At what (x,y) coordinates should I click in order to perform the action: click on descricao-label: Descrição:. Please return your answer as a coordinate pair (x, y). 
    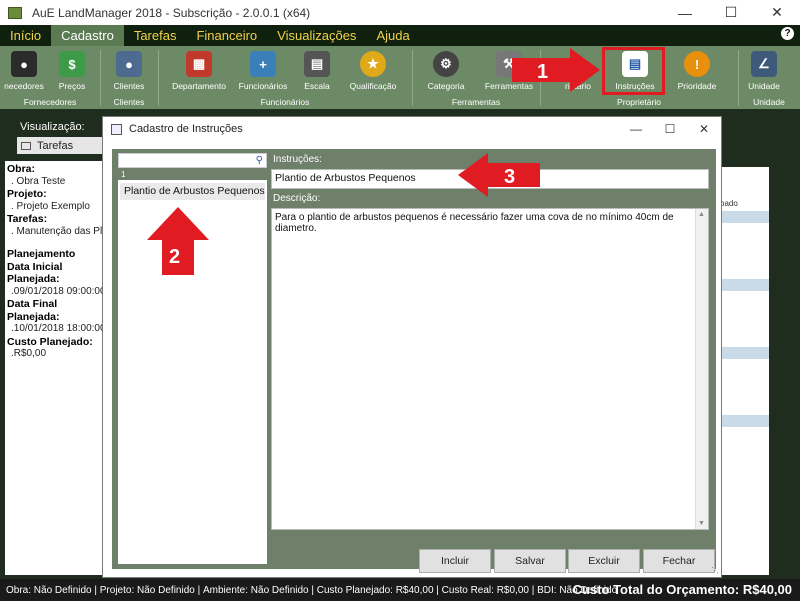
    Looking at the image, I should click on (297, 198).